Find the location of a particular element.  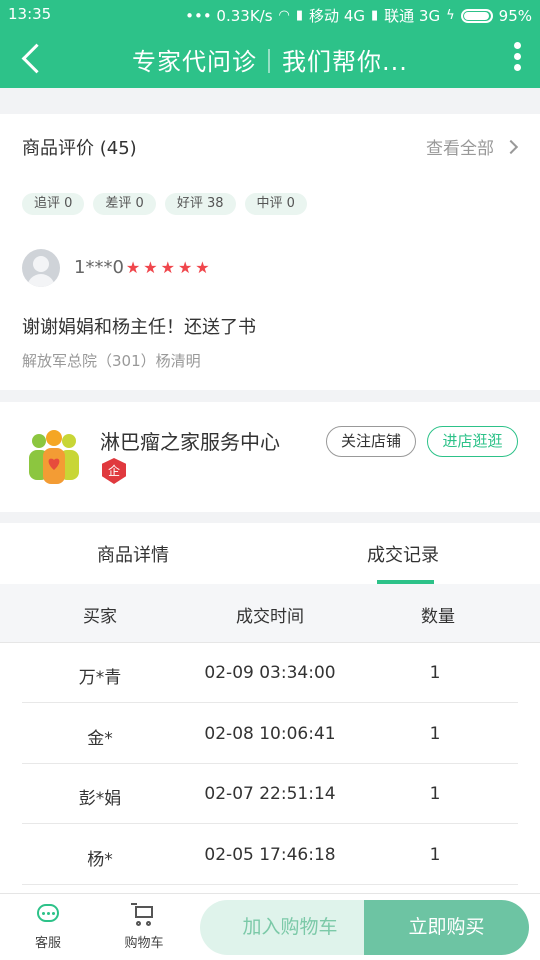

add-to-cart-button: 加入购物车 is located at coordinates (290, 927).